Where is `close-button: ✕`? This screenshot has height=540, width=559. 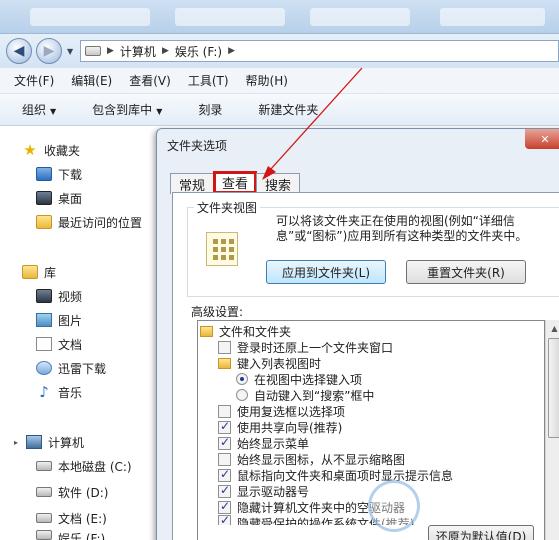
close-button: ✕ is located at coordinates (542, 139).